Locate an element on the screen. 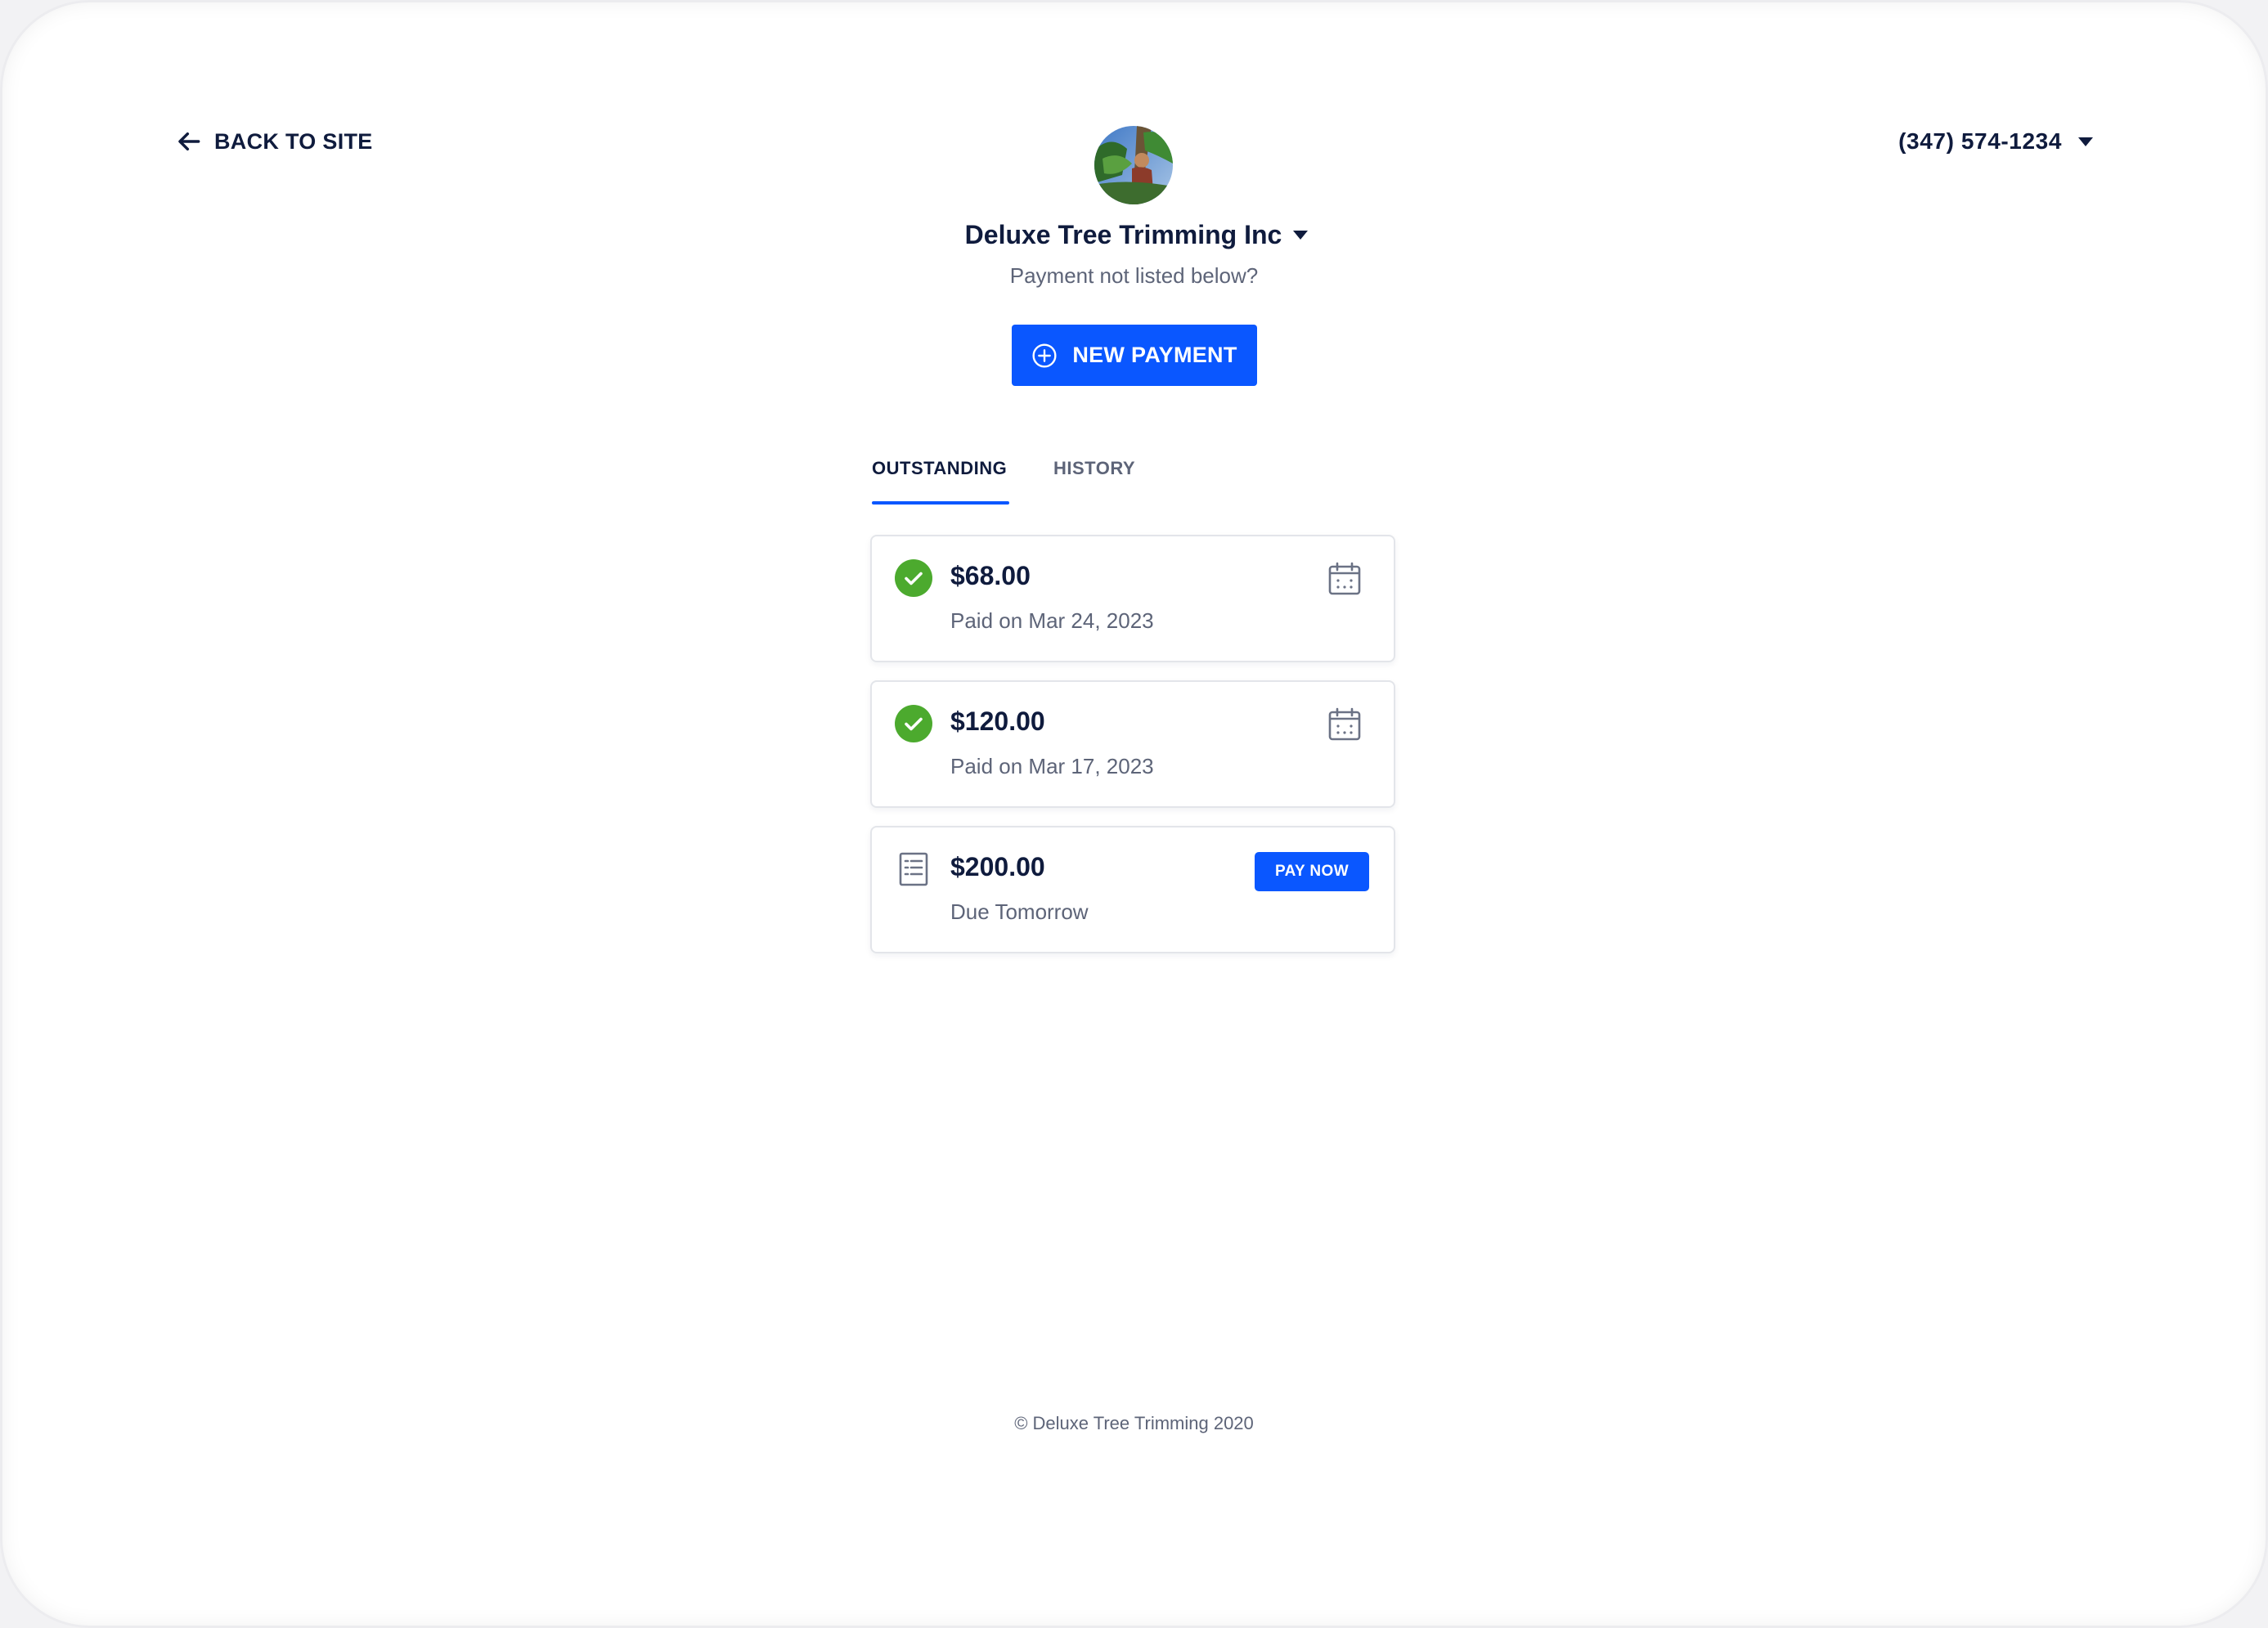  merchant-name: Deluxe Tree Trimming Inc is located at coordinates (1123, 234).